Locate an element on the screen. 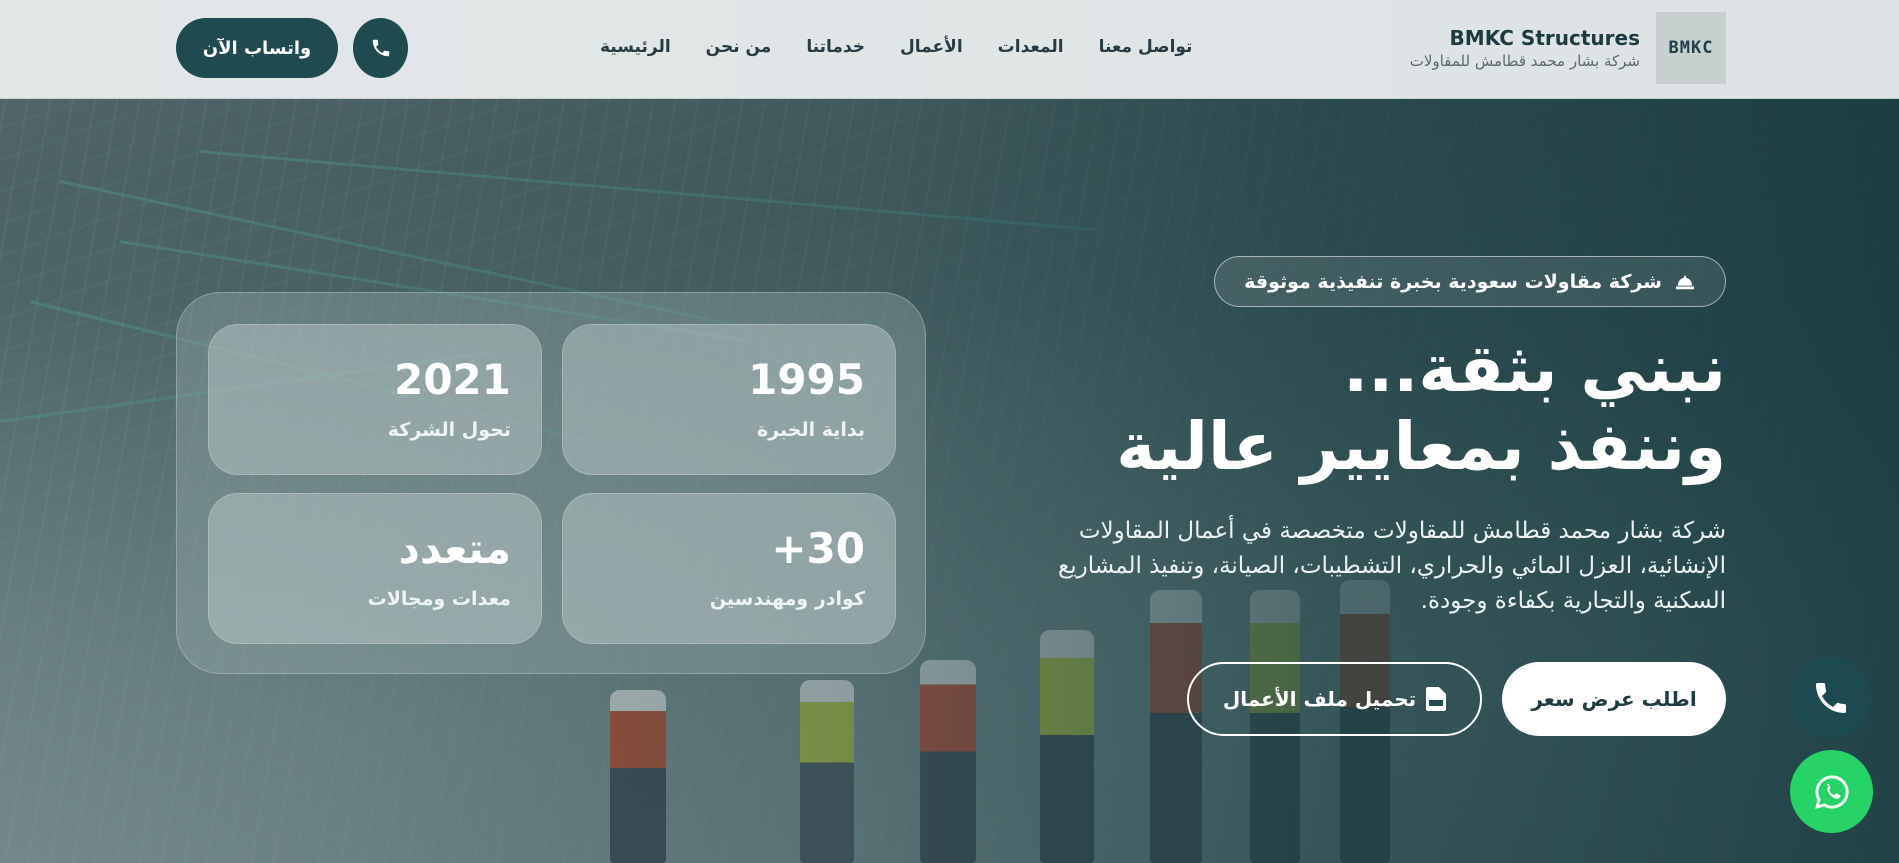 This screenshot has width=1899, height=863. hero-badge-text: شركة مقاولات سعودية بخبرة تنفيذية موثوقة is located at coordinates (1453, 281).